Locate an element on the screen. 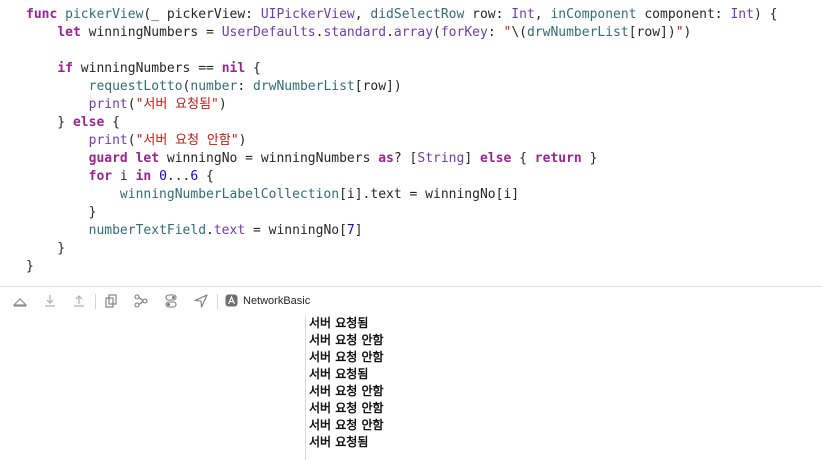 The image size is (822, 460). code-token: inComponent is located at coordinates (593, 14).